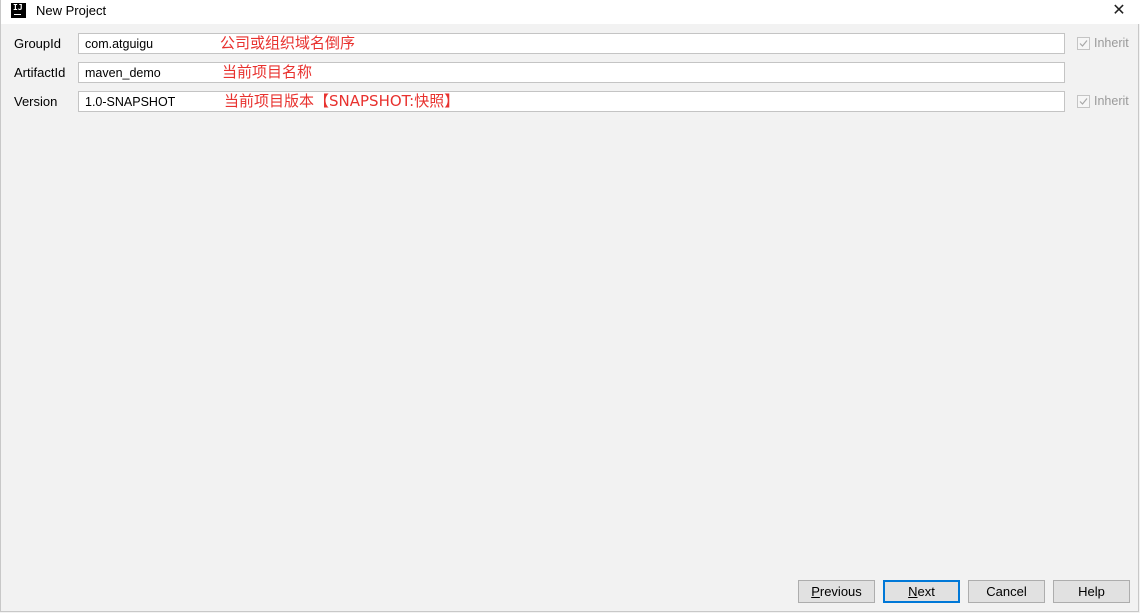 Image resolution: width=1140 pixels, height=613 pixels. I want to click on groupid-annotation: 公司或组织域名倒序, so click(288, 43).